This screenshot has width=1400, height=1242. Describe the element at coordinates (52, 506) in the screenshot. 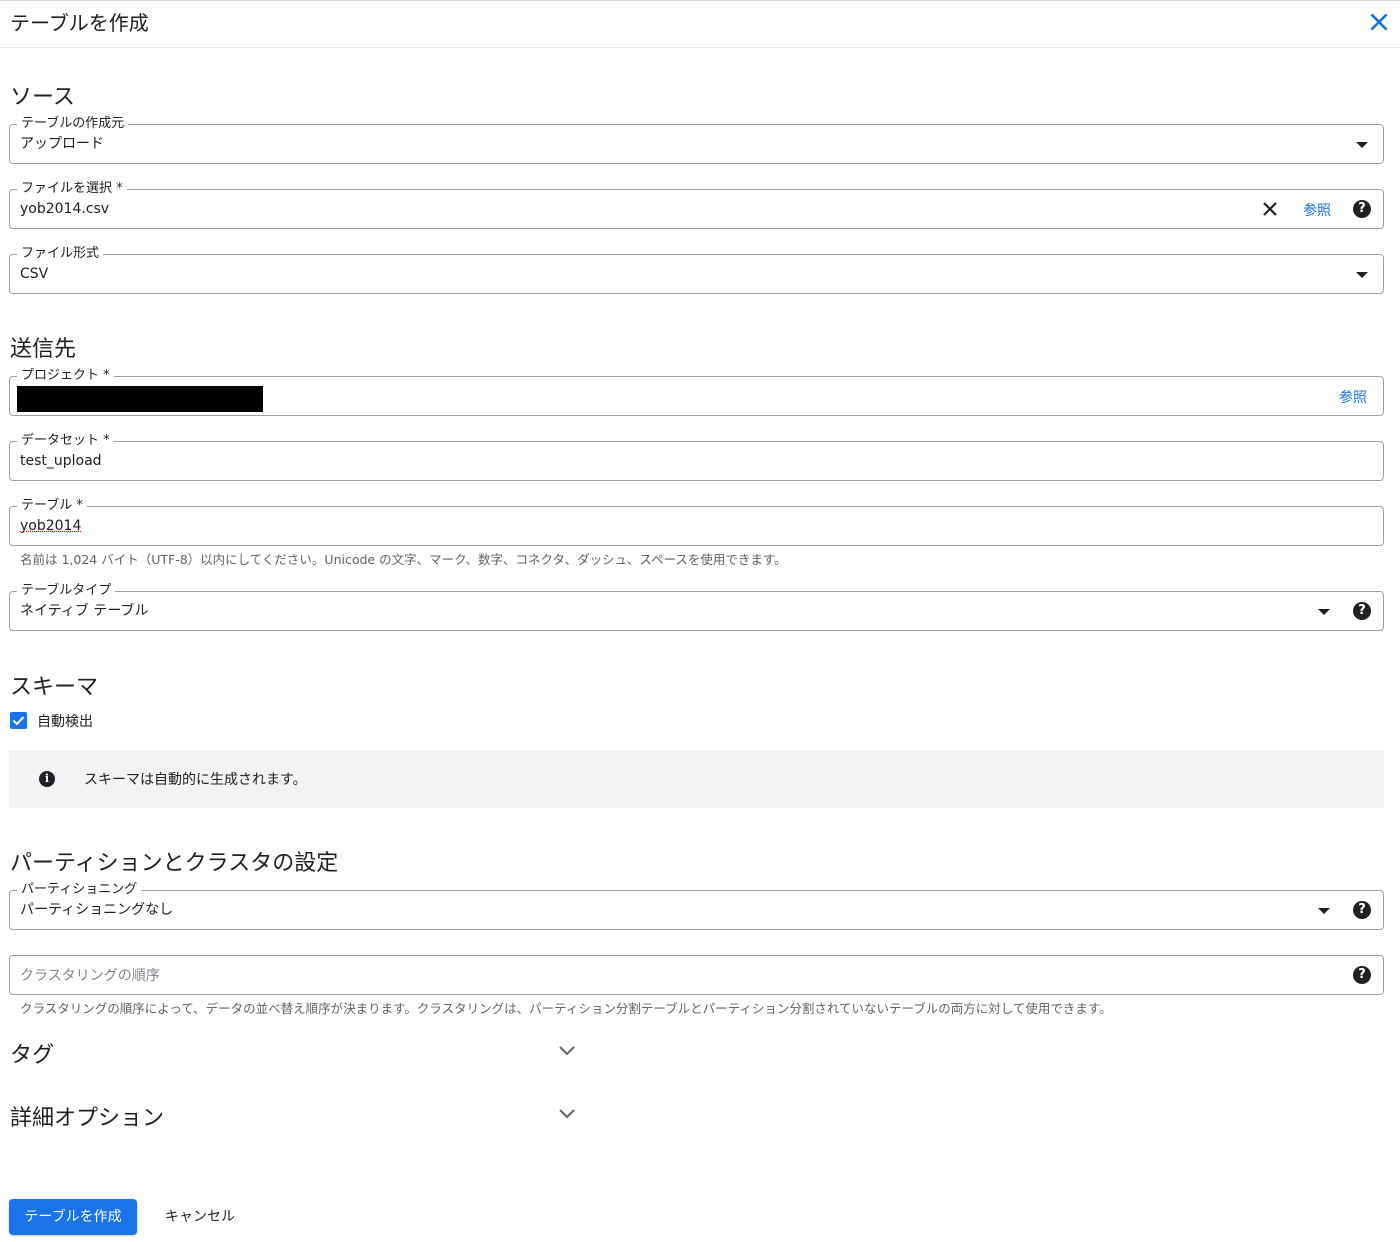

I see `table-name-label: テーブル *` at that location.